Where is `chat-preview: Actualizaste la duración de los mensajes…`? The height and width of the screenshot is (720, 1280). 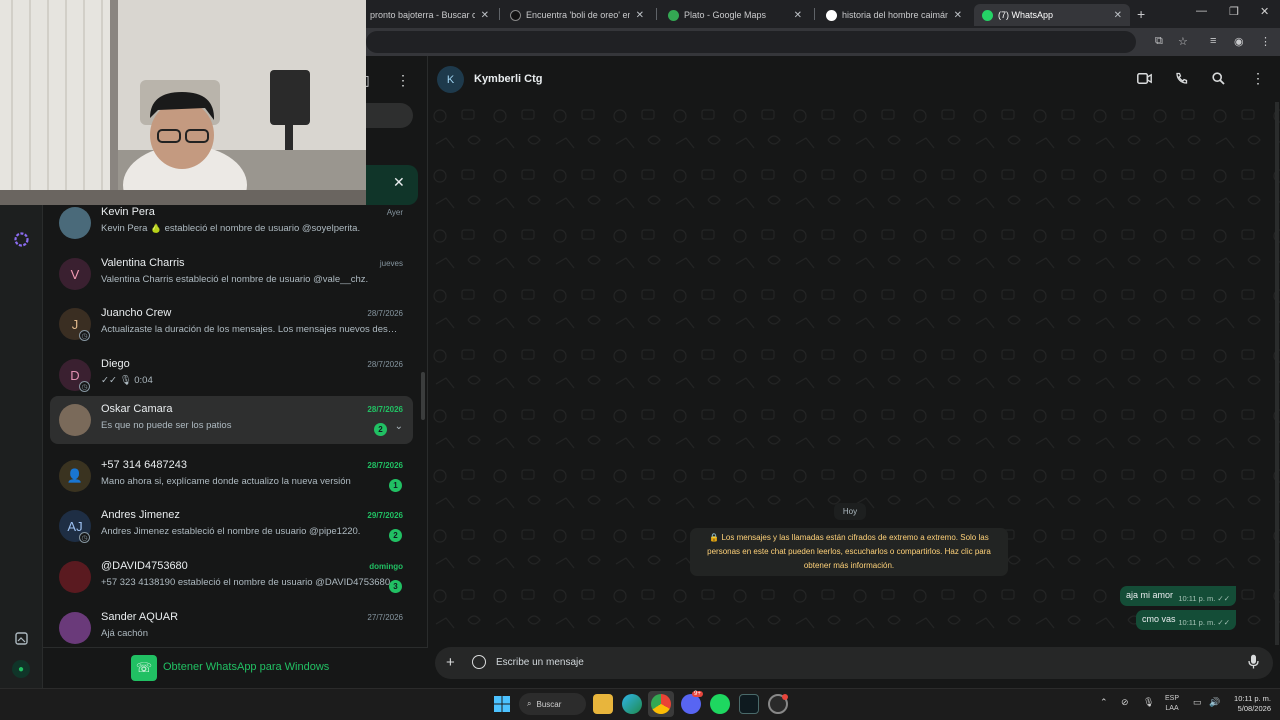 chat-preview: Actualizaste la duración de los mensajes… is located at coordinates (251, 329).